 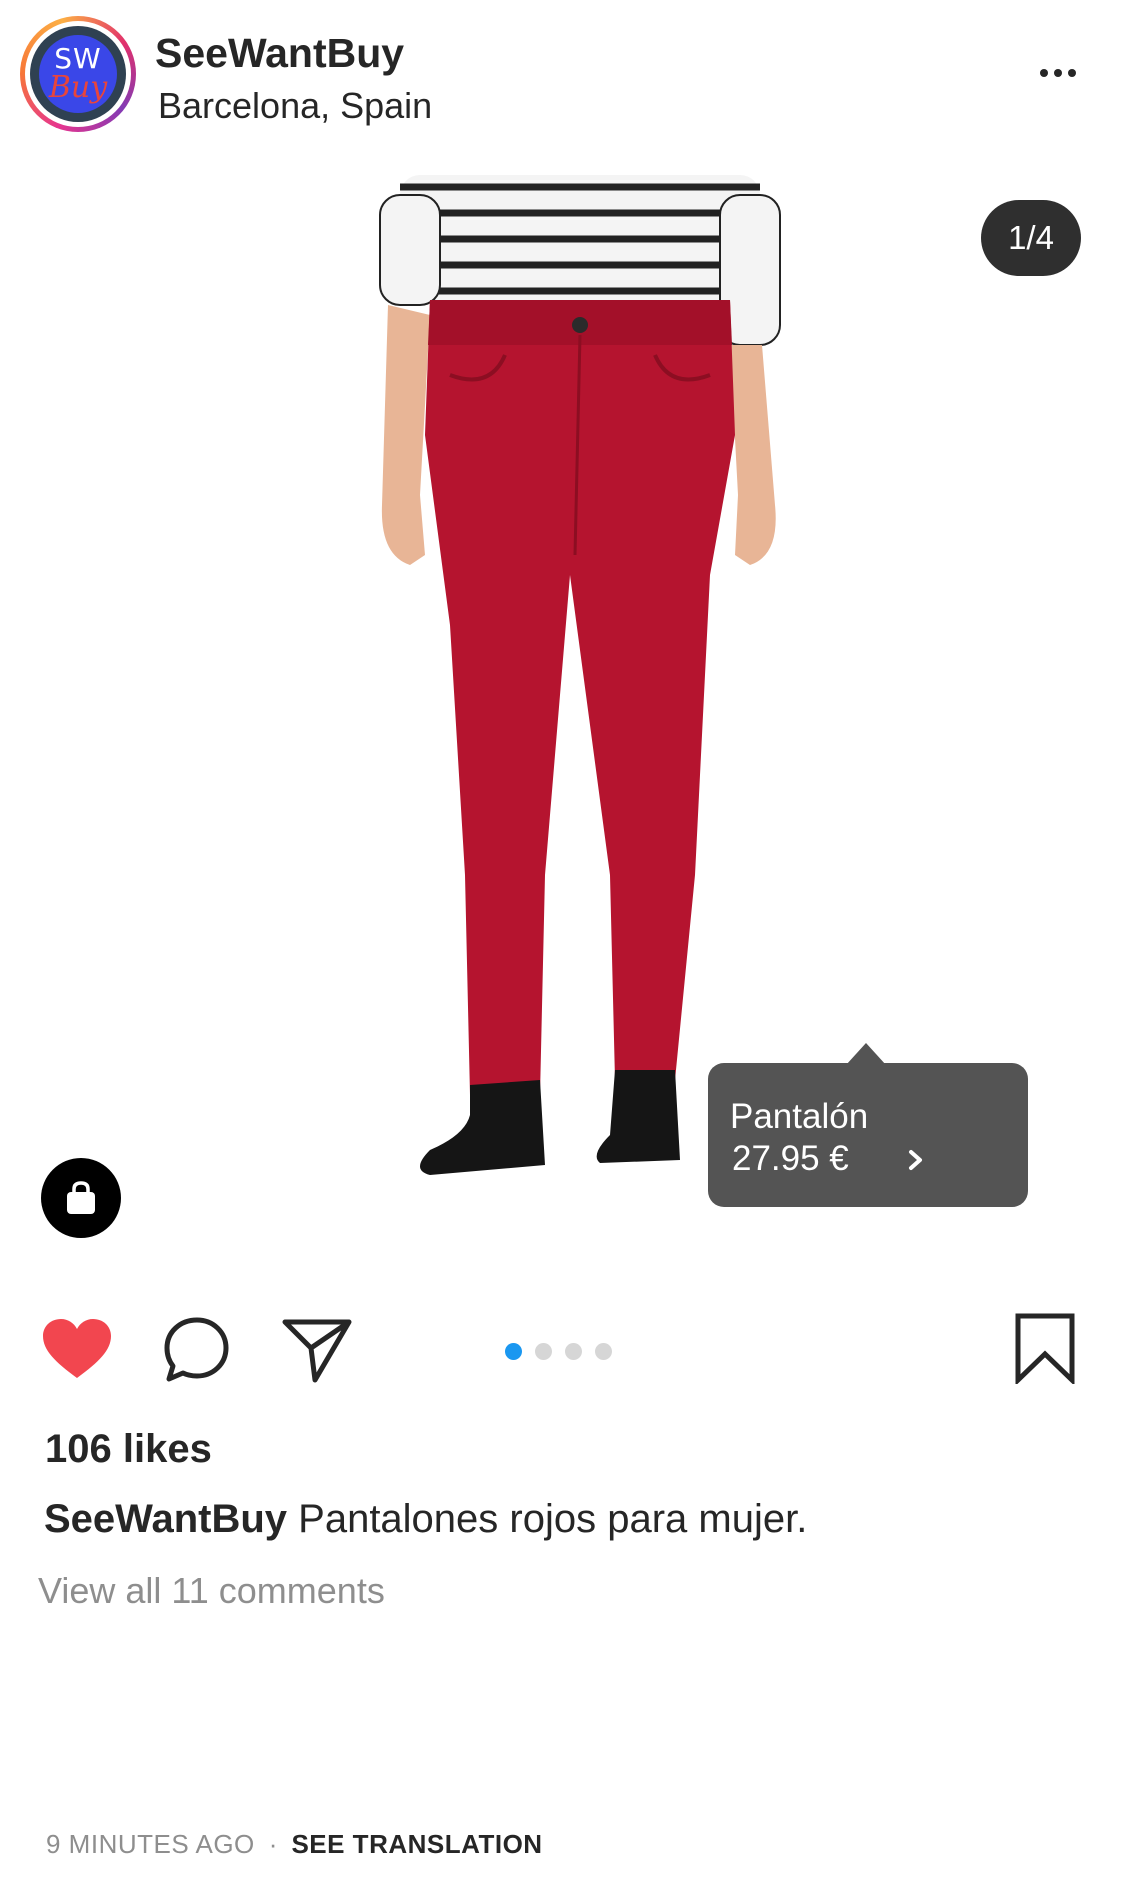 What do you see at coordinates (77, 1350) in the screenshot?
I see `heart-icon` at bounding box center [77, 1350].